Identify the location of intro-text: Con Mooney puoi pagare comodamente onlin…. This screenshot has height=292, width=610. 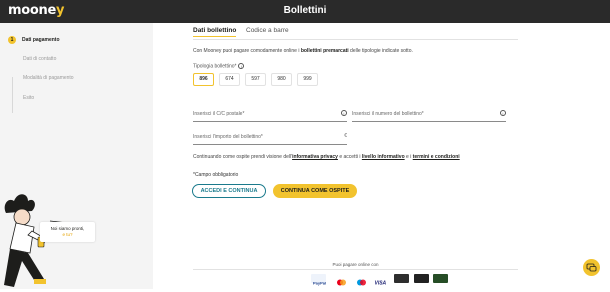
(303, 51).